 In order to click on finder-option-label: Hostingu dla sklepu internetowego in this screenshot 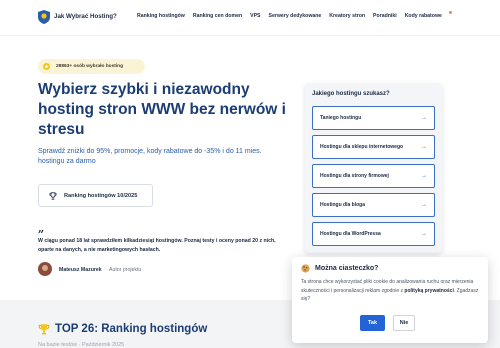, I will do `click(362, 147)`.